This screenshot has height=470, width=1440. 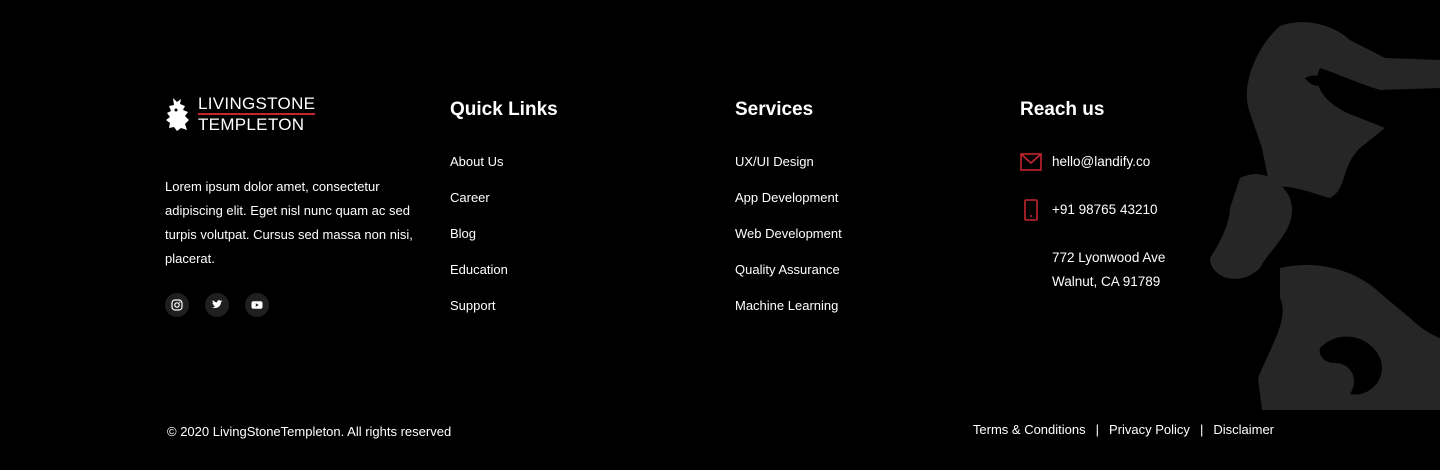 I want to click on quick-links-heading: Quick Links, so click(x=504, y=109).